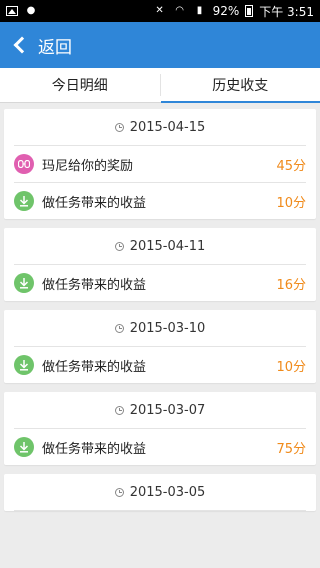  I want to click on status-left: ●, so click(22, 11).